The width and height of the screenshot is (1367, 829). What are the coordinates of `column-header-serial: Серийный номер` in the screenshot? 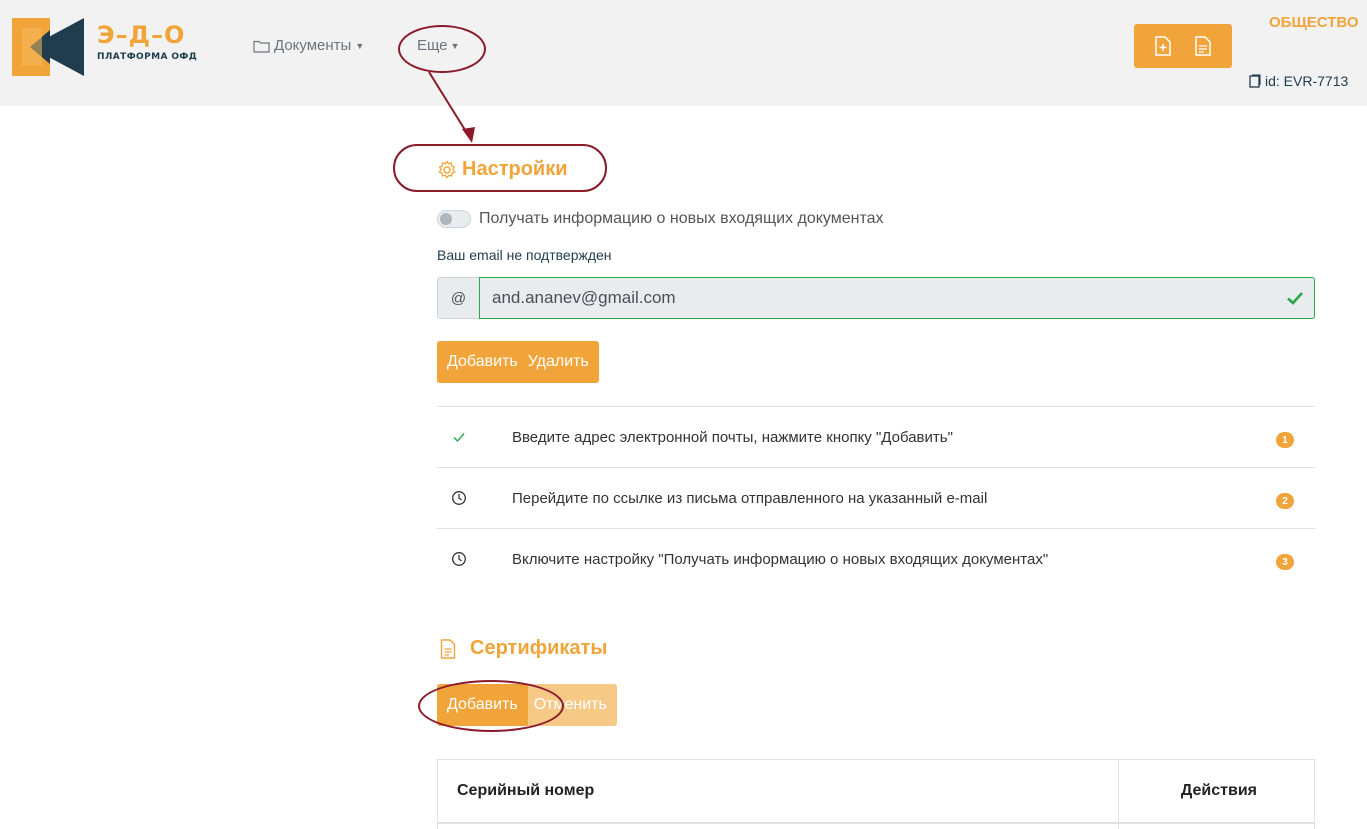 It's located at (778, 791).